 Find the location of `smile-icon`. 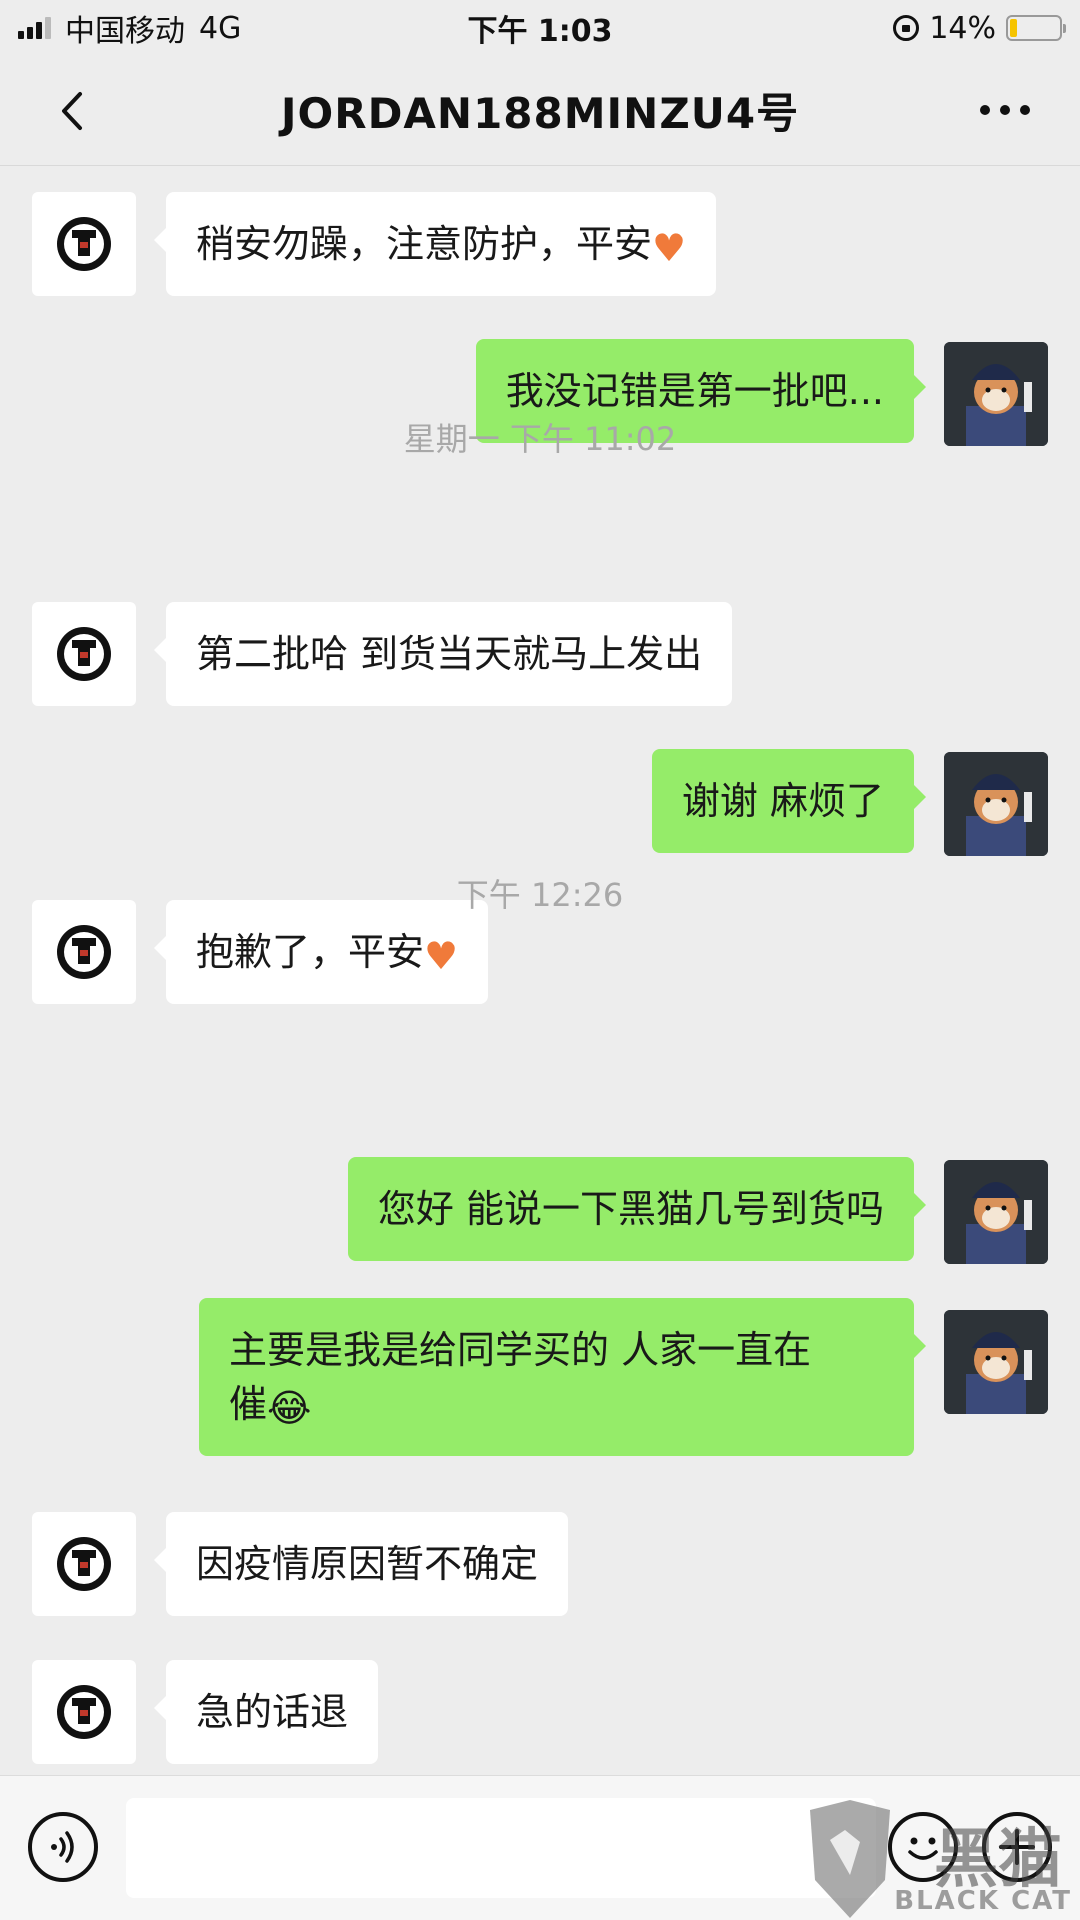

smile-icon is located at coordinates (923, 1847).